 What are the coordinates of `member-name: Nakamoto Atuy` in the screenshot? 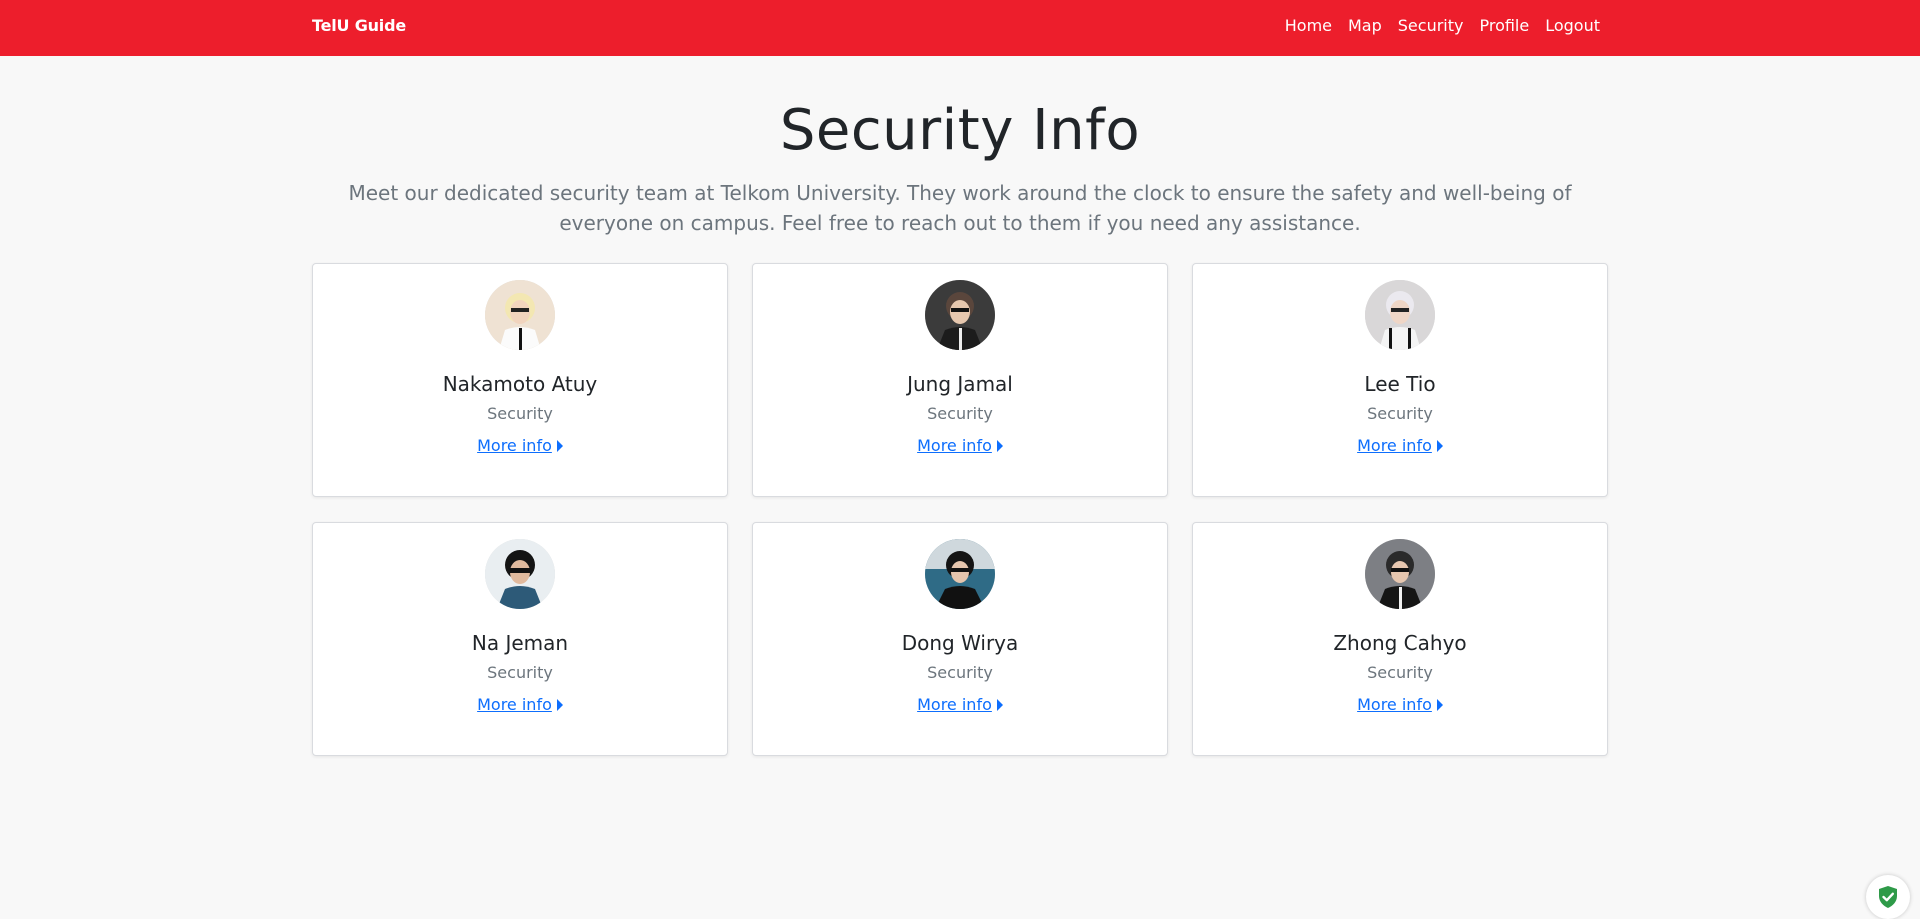 It's located at (520, 384).